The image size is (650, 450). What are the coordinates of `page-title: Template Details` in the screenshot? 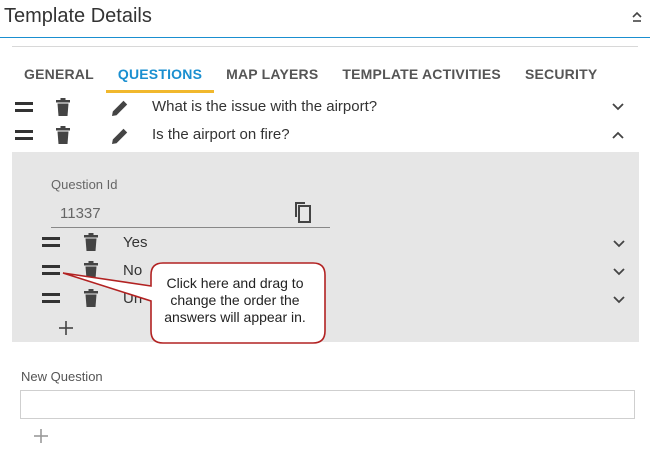 It's located at (78, 16).